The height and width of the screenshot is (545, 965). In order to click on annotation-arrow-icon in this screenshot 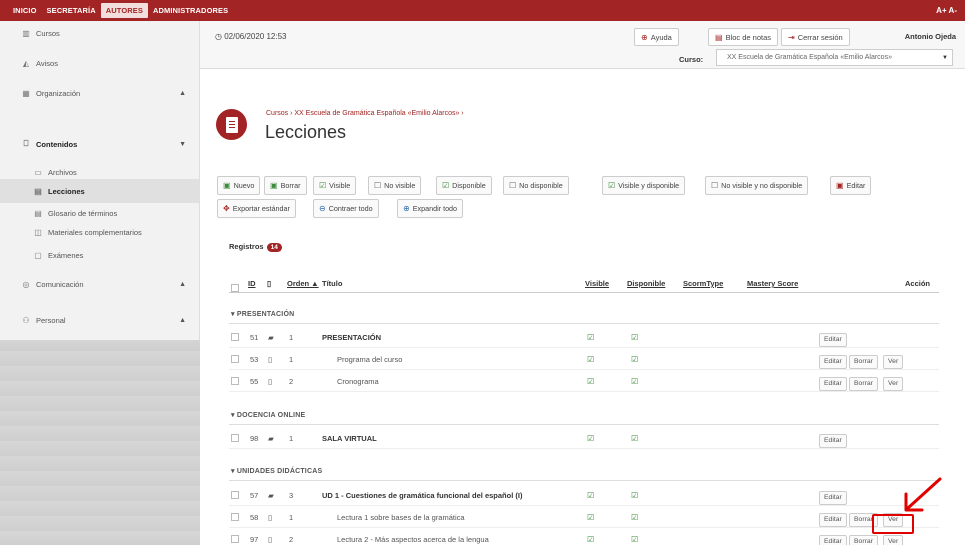, I will do `click(923, 494)`.